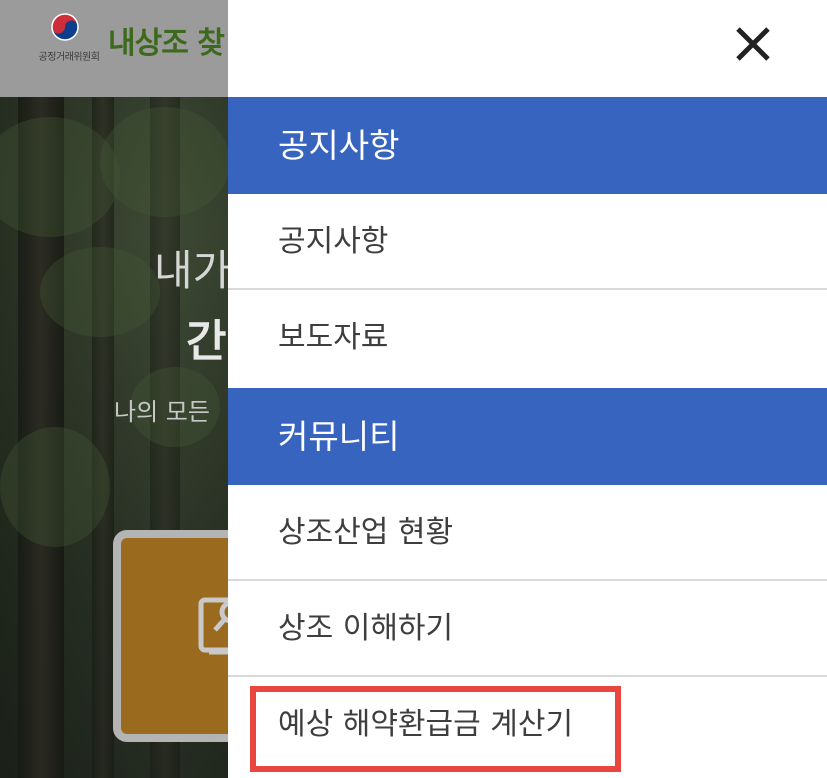 This screenshot has height=778, width=827. I want to click on hero-heading-line1: 내가, so click(193, 270).